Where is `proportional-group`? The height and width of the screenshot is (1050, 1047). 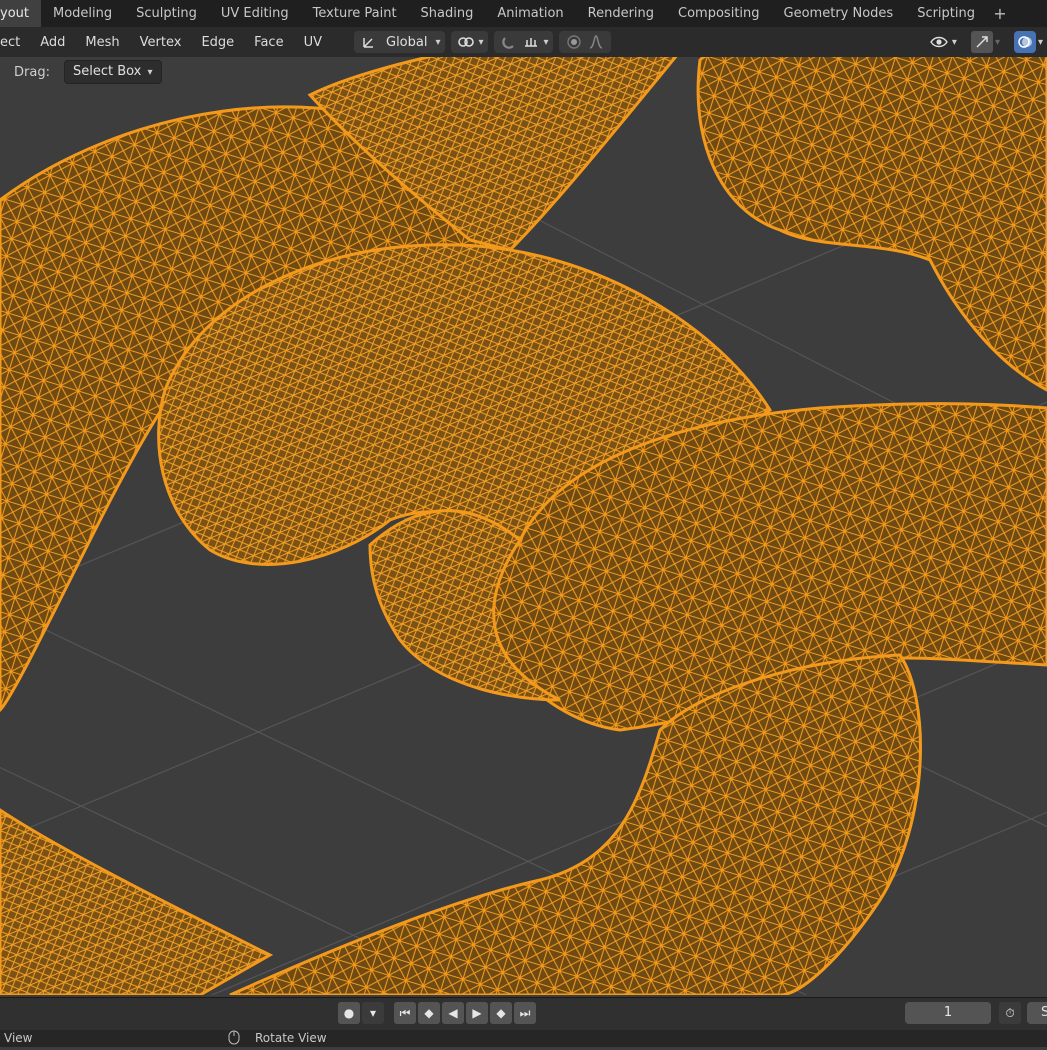
proportional-group is located at coordinates (584, 42).